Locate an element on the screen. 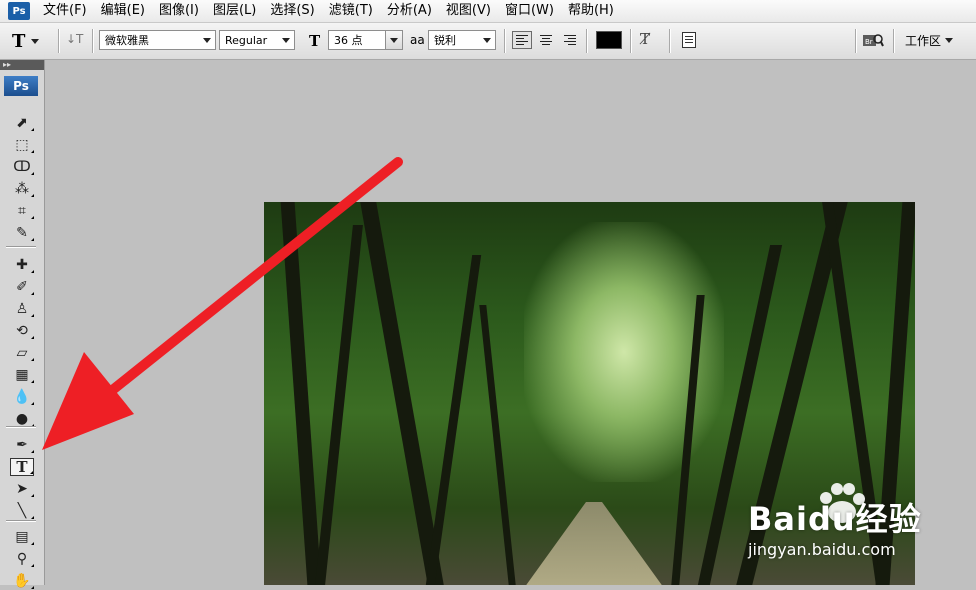 The height and width of the screenshot is (590, 976). blur-tool: 💧 is located at coordinates (22, 397).